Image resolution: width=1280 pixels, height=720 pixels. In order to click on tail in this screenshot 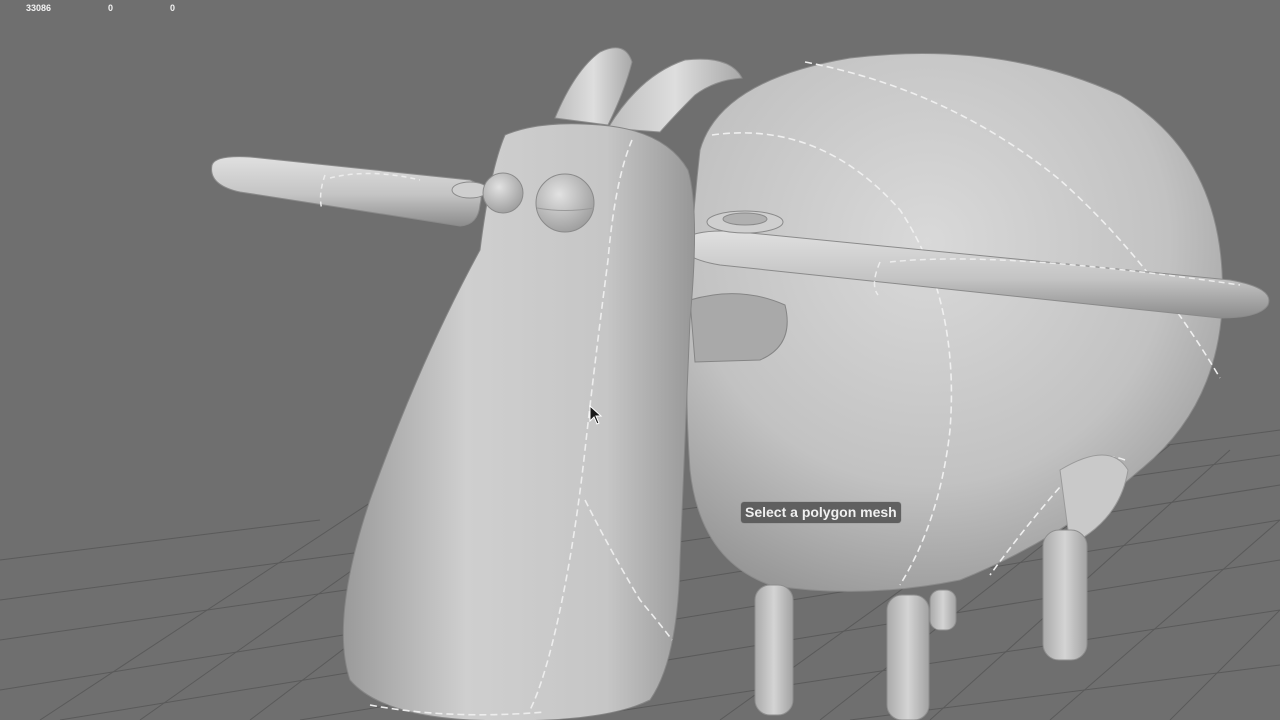, I will do `click(738, 328)`.